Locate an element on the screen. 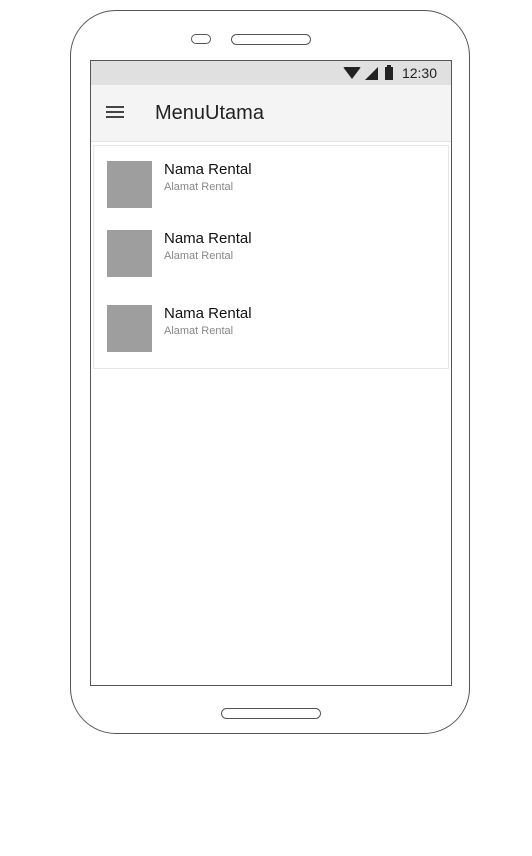 Image resolution: width=532 pixels, height=856 pixels. app-bar: MenuUtama is located at coordinates (271, 113).